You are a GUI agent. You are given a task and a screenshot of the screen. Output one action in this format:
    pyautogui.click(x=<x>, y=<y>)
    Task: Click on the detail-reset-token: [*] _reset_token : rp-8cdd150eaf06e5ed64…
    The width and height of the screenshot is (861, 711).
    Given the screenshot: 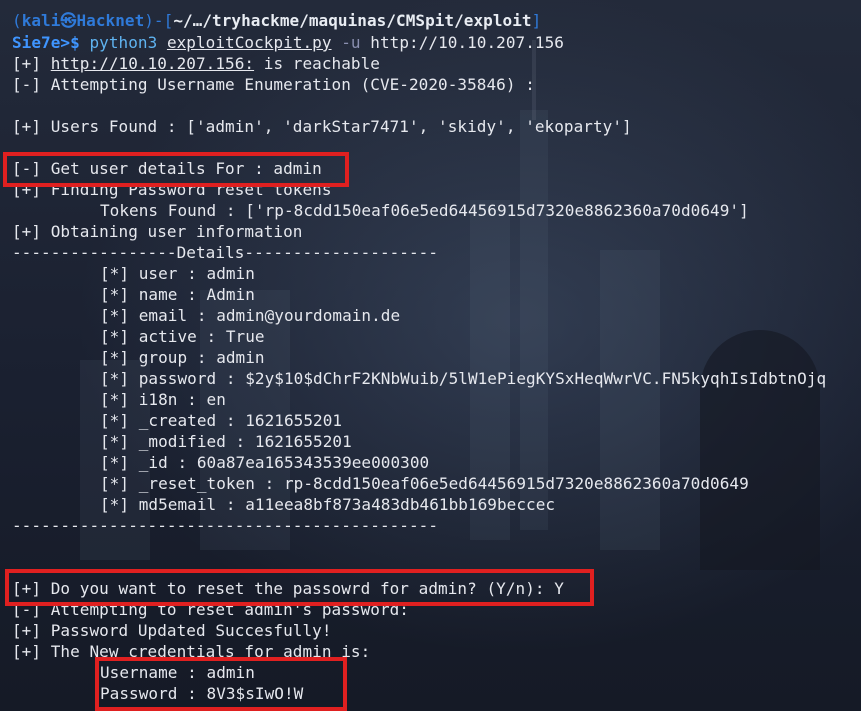 What is the action you would take?
    pyautogui.click(x=424, y=483)
    